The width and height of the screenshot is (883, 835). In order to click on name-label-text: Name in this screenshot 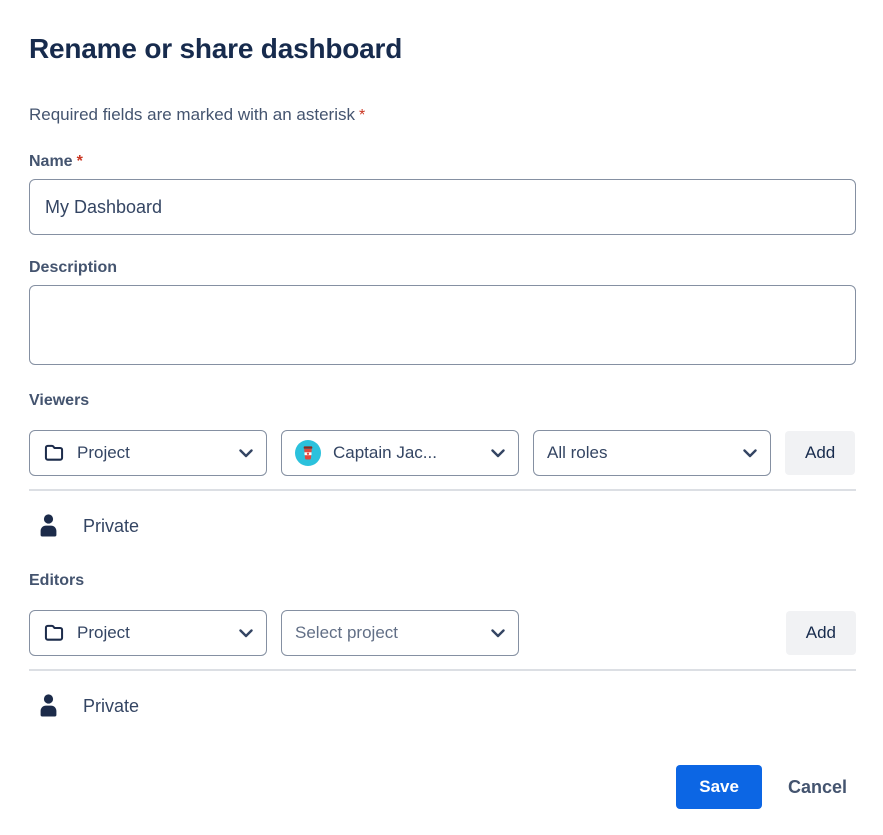, I will do `click(51, 161)`.